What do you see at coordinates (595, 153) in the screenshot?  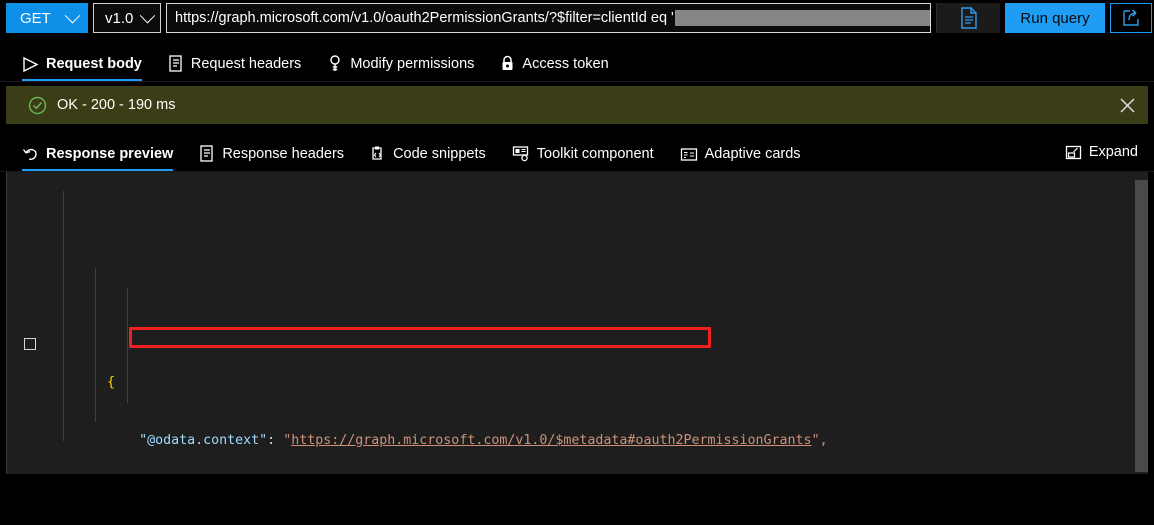 I see `tab-label: Toolkit component` at bounding box center [595, 153].